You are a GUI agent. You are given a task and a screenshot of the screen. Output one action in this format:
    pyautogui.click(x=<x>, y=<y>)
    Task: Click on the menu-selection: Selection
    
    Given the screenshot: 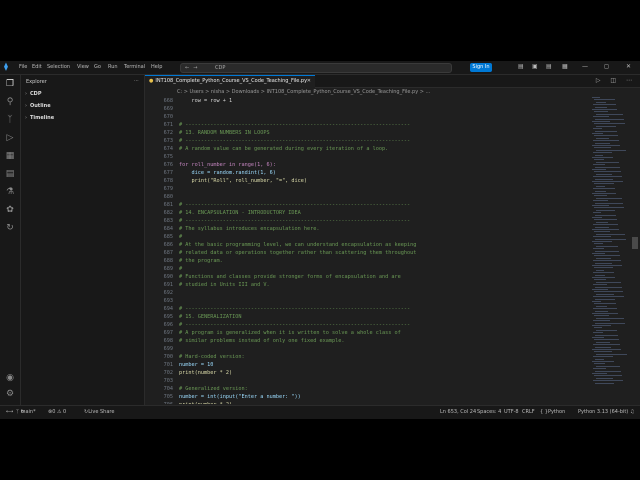 What is the action you would take?
    pyautogui.click(x=58, y=67)
    